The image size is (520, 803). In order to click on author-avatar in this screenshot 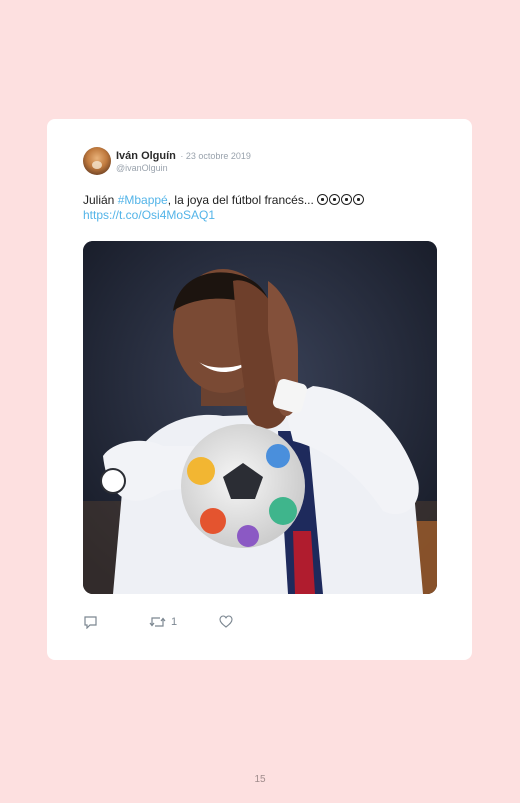, I will do `click(97, 161)`.